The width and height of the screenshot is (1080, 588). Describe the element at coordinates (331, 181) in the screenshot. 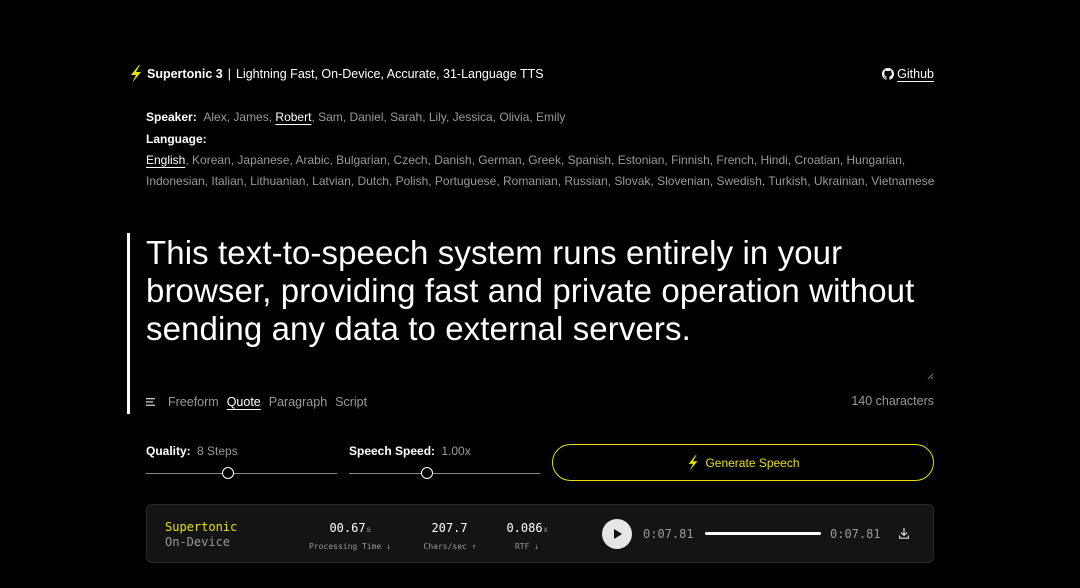

I see `language-option: Latvian` at that location.